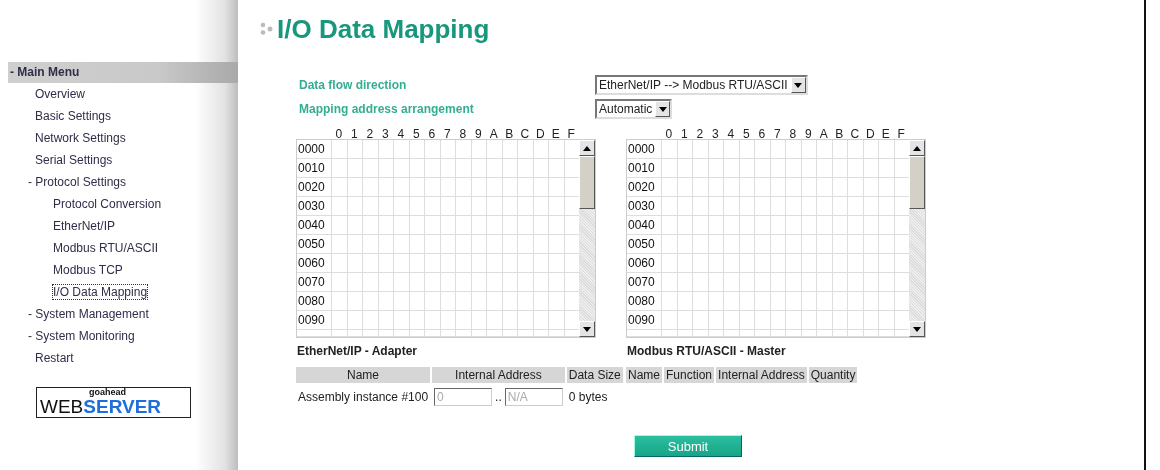 Image resolution: width=1160 pixels, height=470 pixels. Describe the element at coordinates (122, 406) in the screenshot. I see `logo-text: SERVER` at that location.